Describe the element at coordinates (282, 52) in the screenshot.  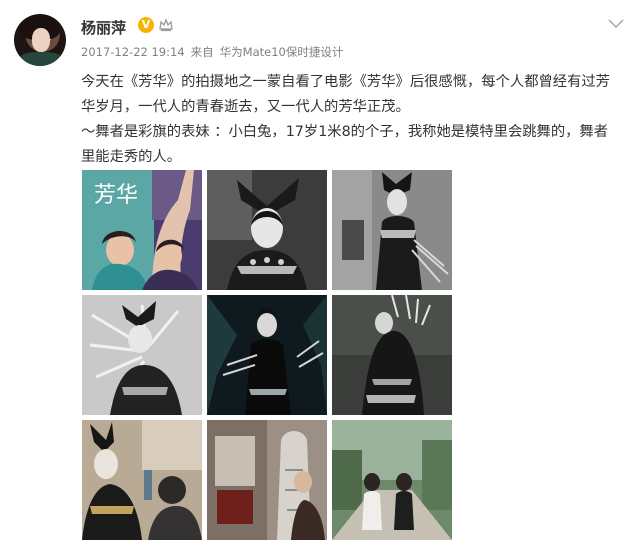
I see `source-device: 华为Mate10保时捷设计` at that location.